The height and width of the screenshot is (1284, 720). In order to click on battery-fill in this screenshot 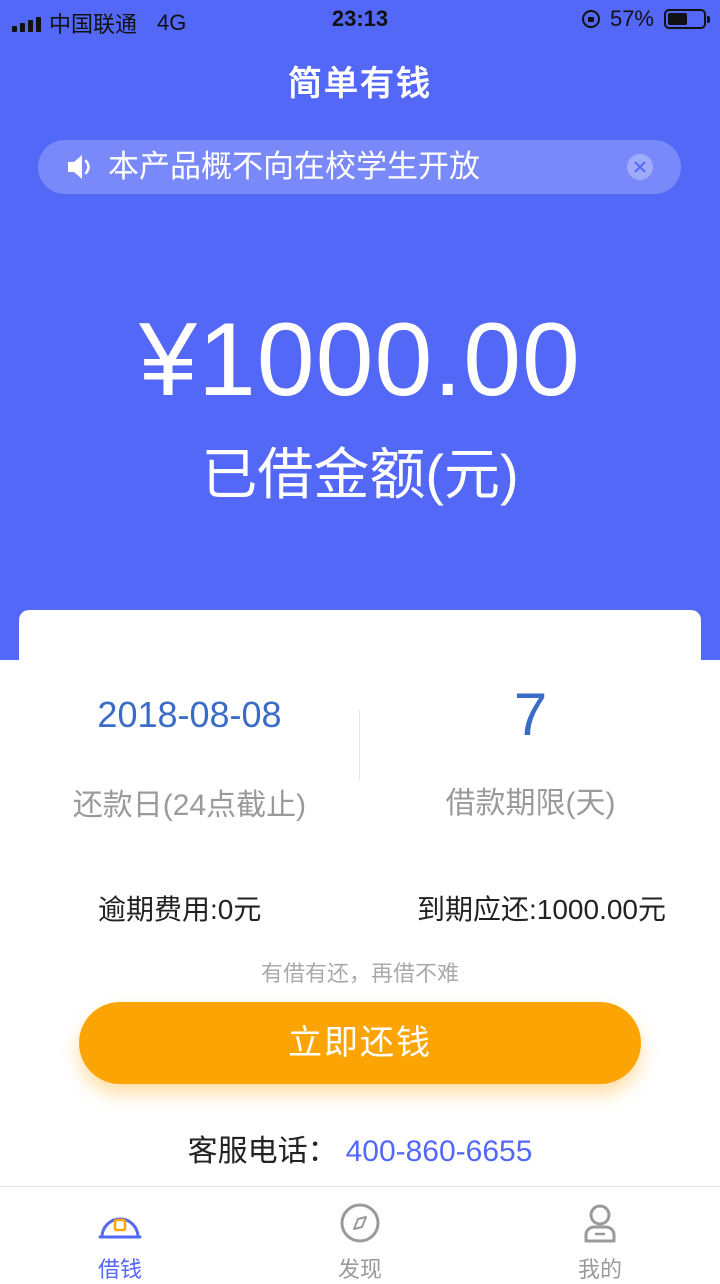, I will do `click(677, 19)`.